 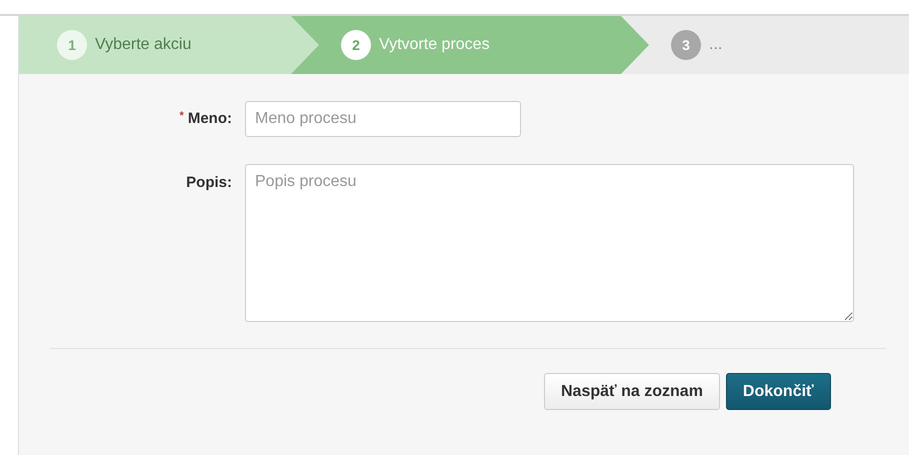 I want to click on step-label: Vytvorte proces, so click(x=434, y=45).